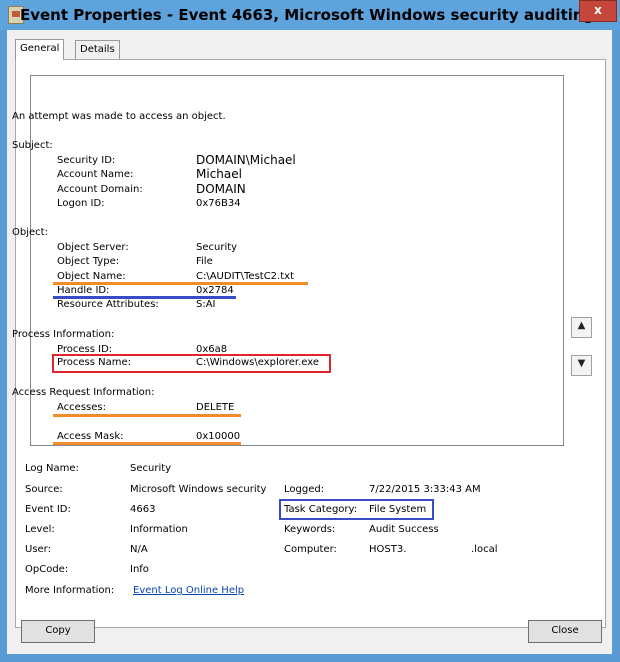 This screenshot has width=620, height=662. Describe the element at coordinates (88, 261) in the screenshot. I see `object-type-label: Object Type:` at that location.